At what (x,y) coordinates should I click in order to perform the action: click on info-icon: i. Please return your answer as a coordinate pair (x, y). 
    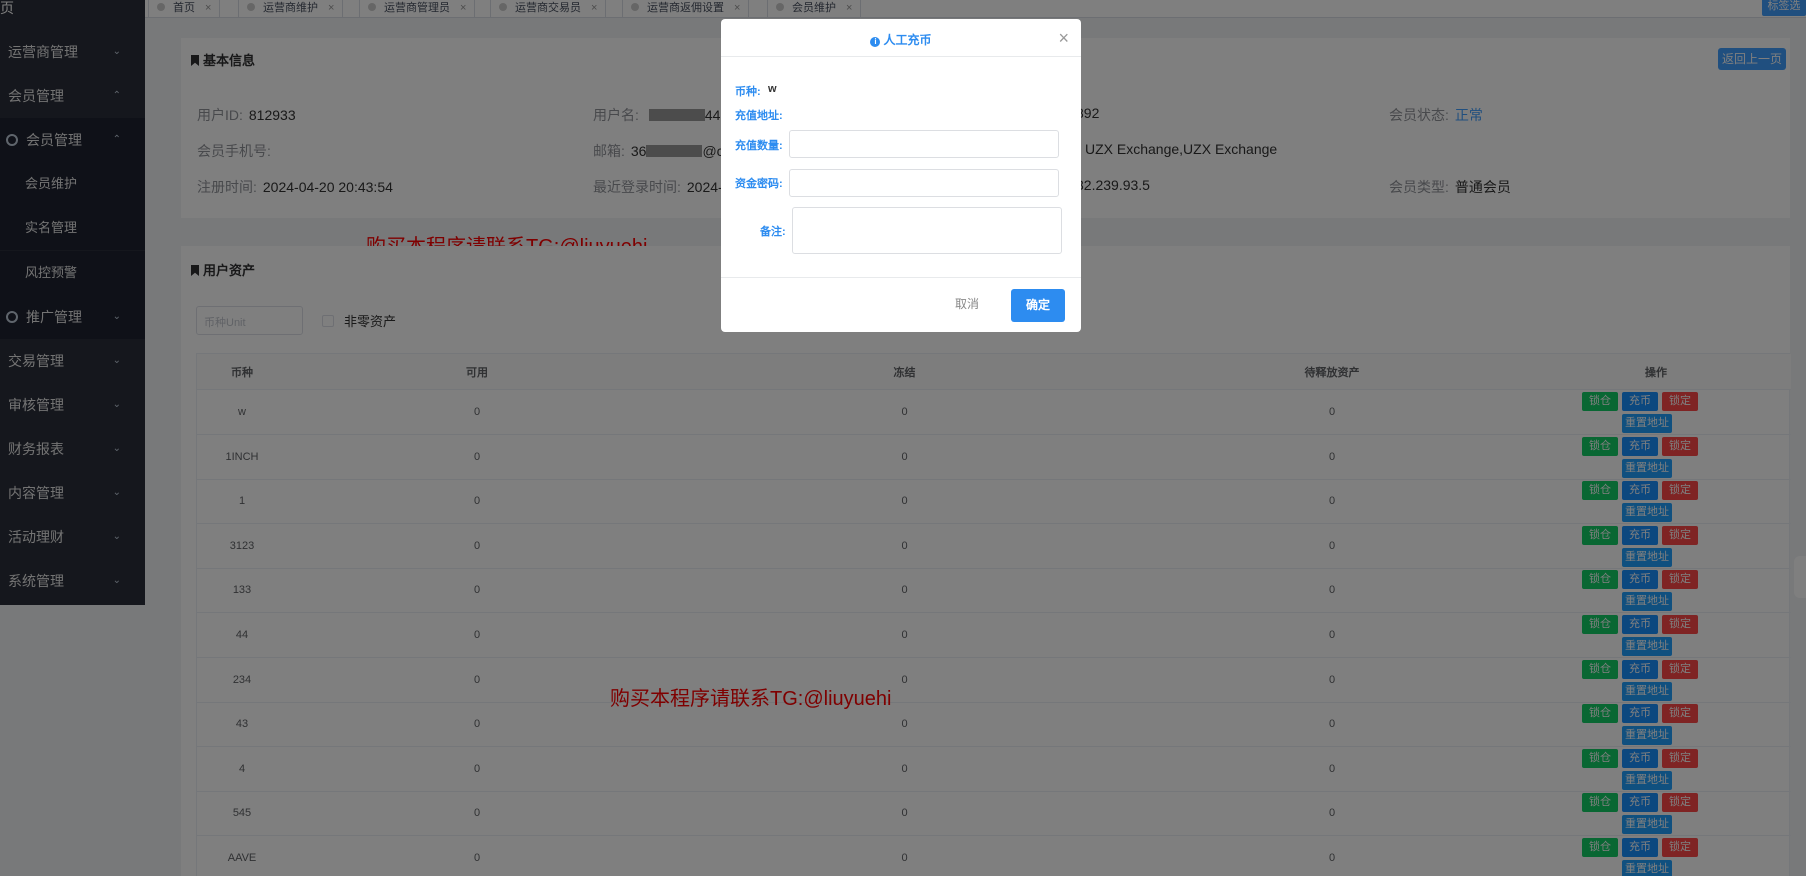
    Looking at the image, I should click on (875, 42).